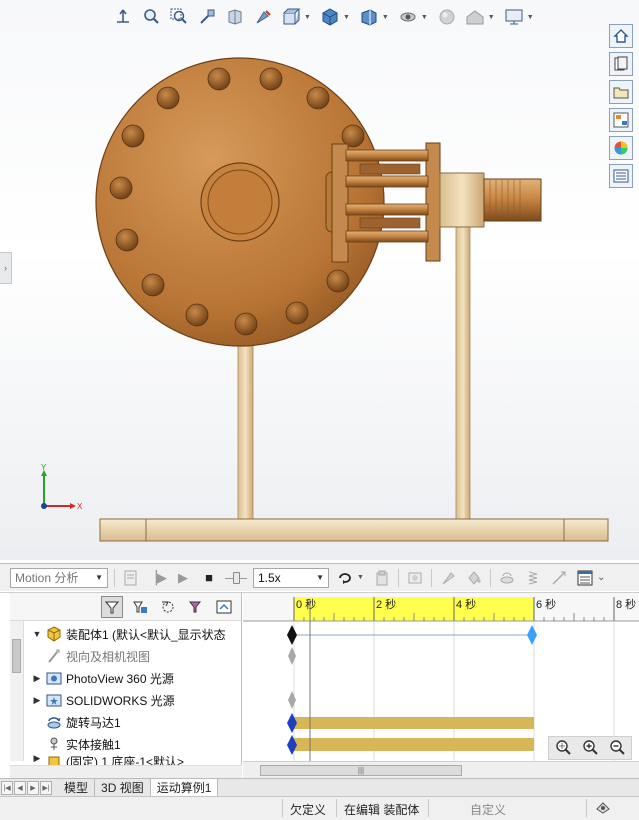 The height and width of the screenshot is (820, 639). I want to click on section-view-icon, so click(235, 17).